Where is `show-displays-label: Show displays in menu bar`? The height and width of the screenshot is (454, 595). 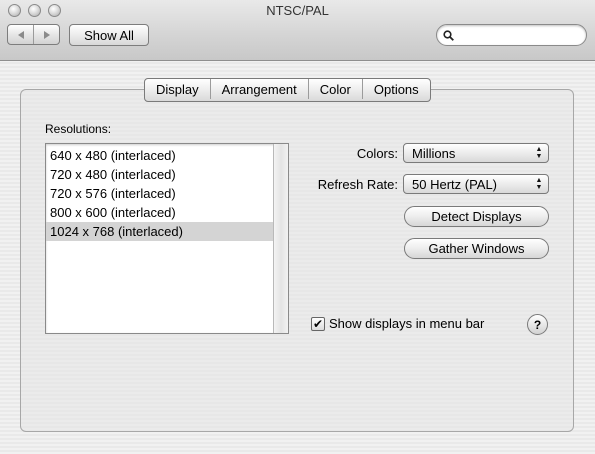 show-displays-label: Show displays in menu bar is located at coordinates (407, 323).